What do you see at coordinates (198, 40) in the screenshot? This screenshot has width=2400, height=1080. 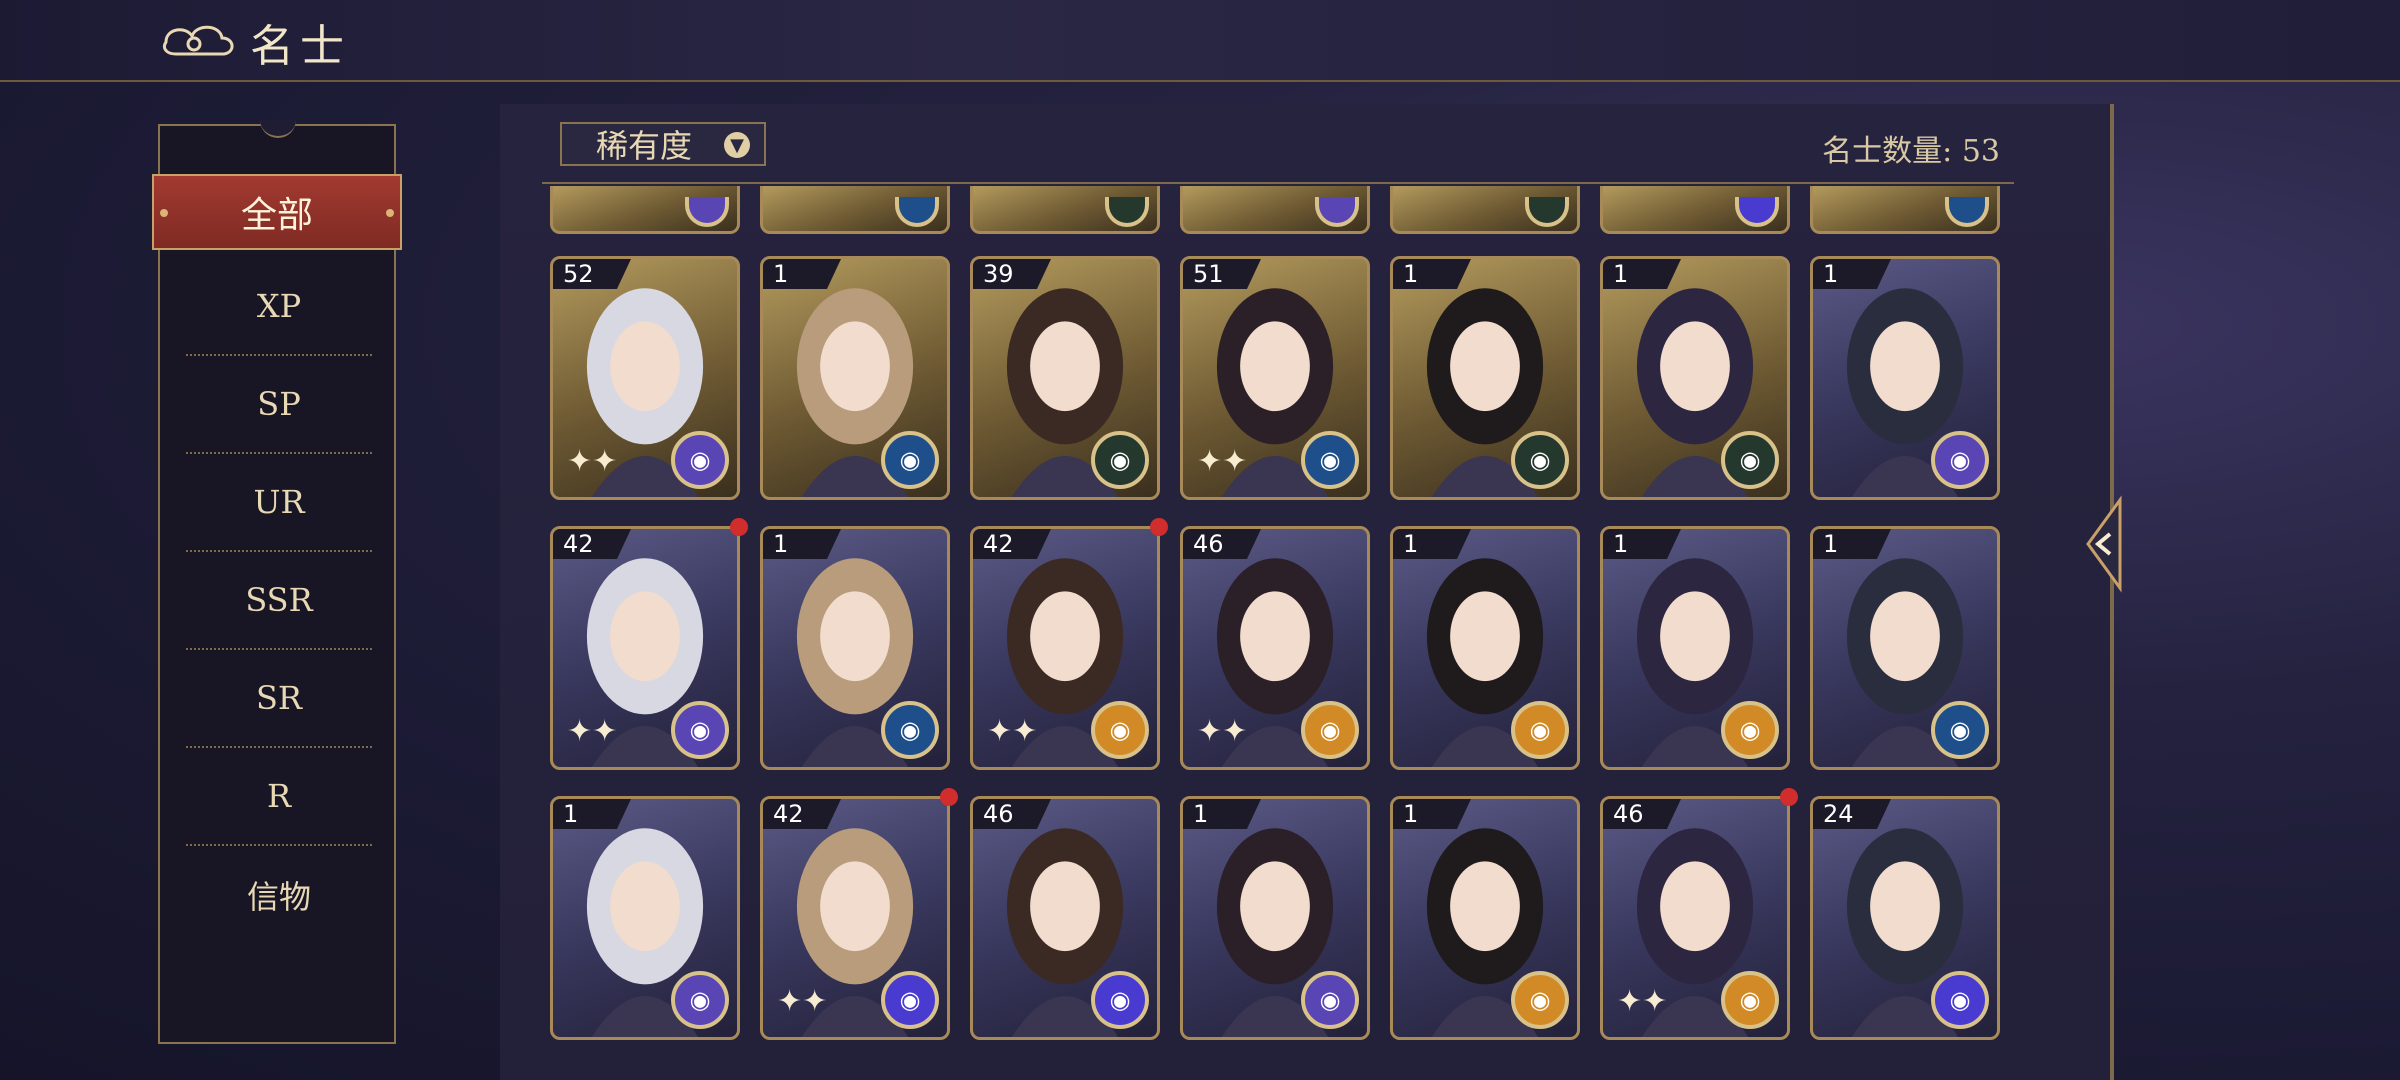 I see `cloud-swirl-icon` at bounding box center [198, 40].